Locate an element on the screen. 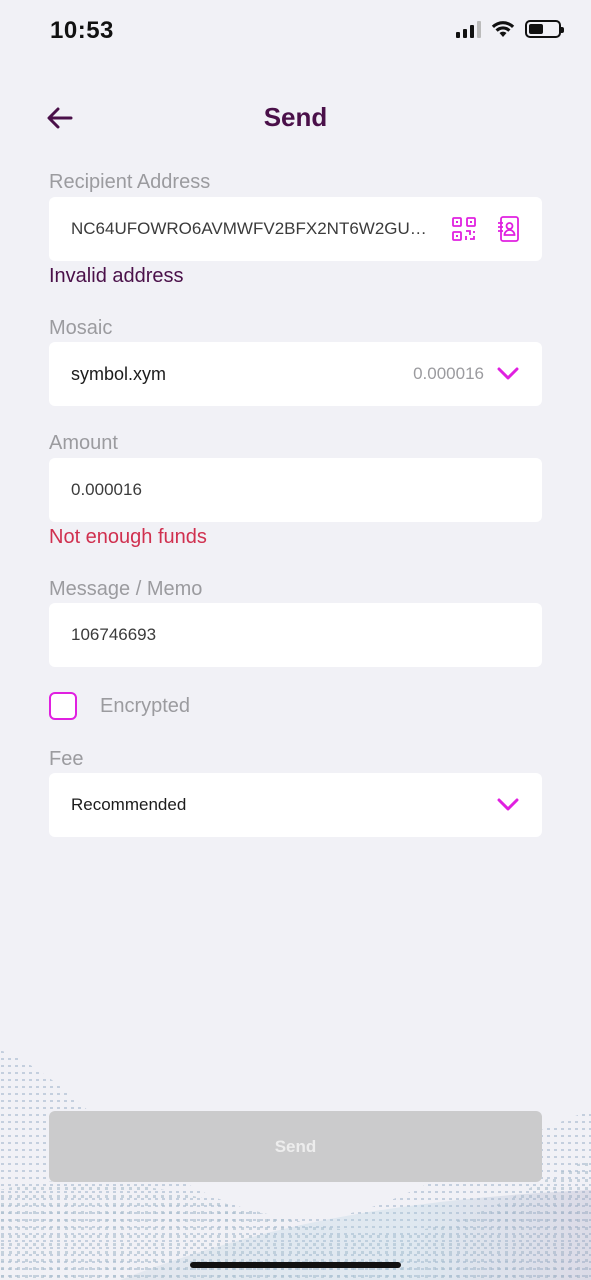 The height and width of the screenshot is (1280, 591). mosaic-label: Mosaic is located at coordinates (81, 328).